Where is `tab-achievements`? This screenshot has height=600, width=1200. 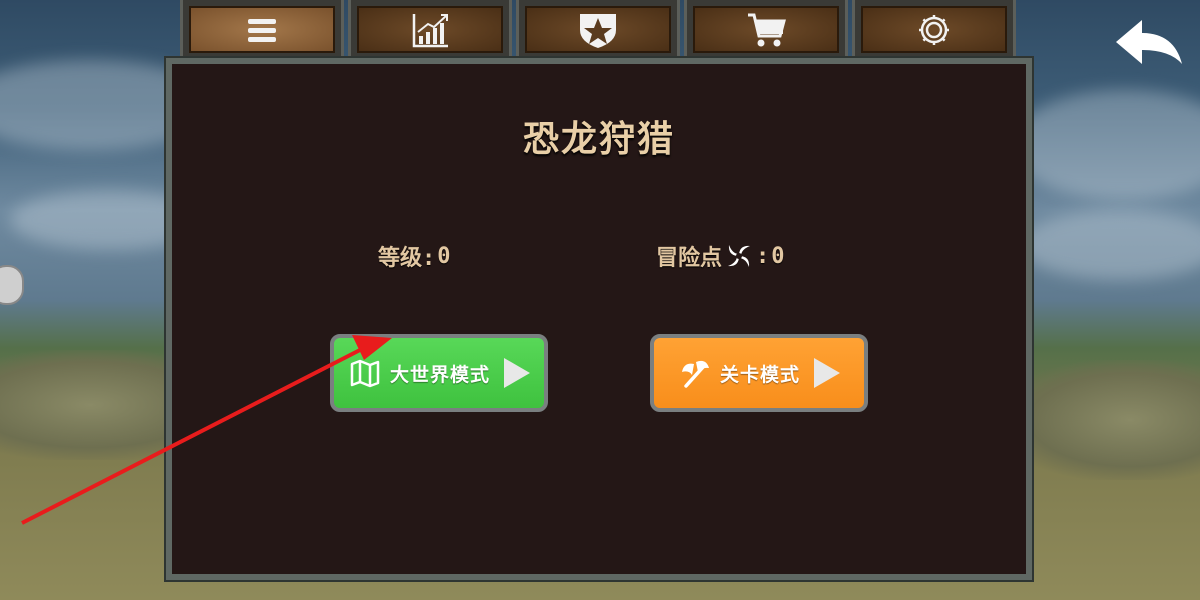 tab-achievements is located at coordinates (598, 31).